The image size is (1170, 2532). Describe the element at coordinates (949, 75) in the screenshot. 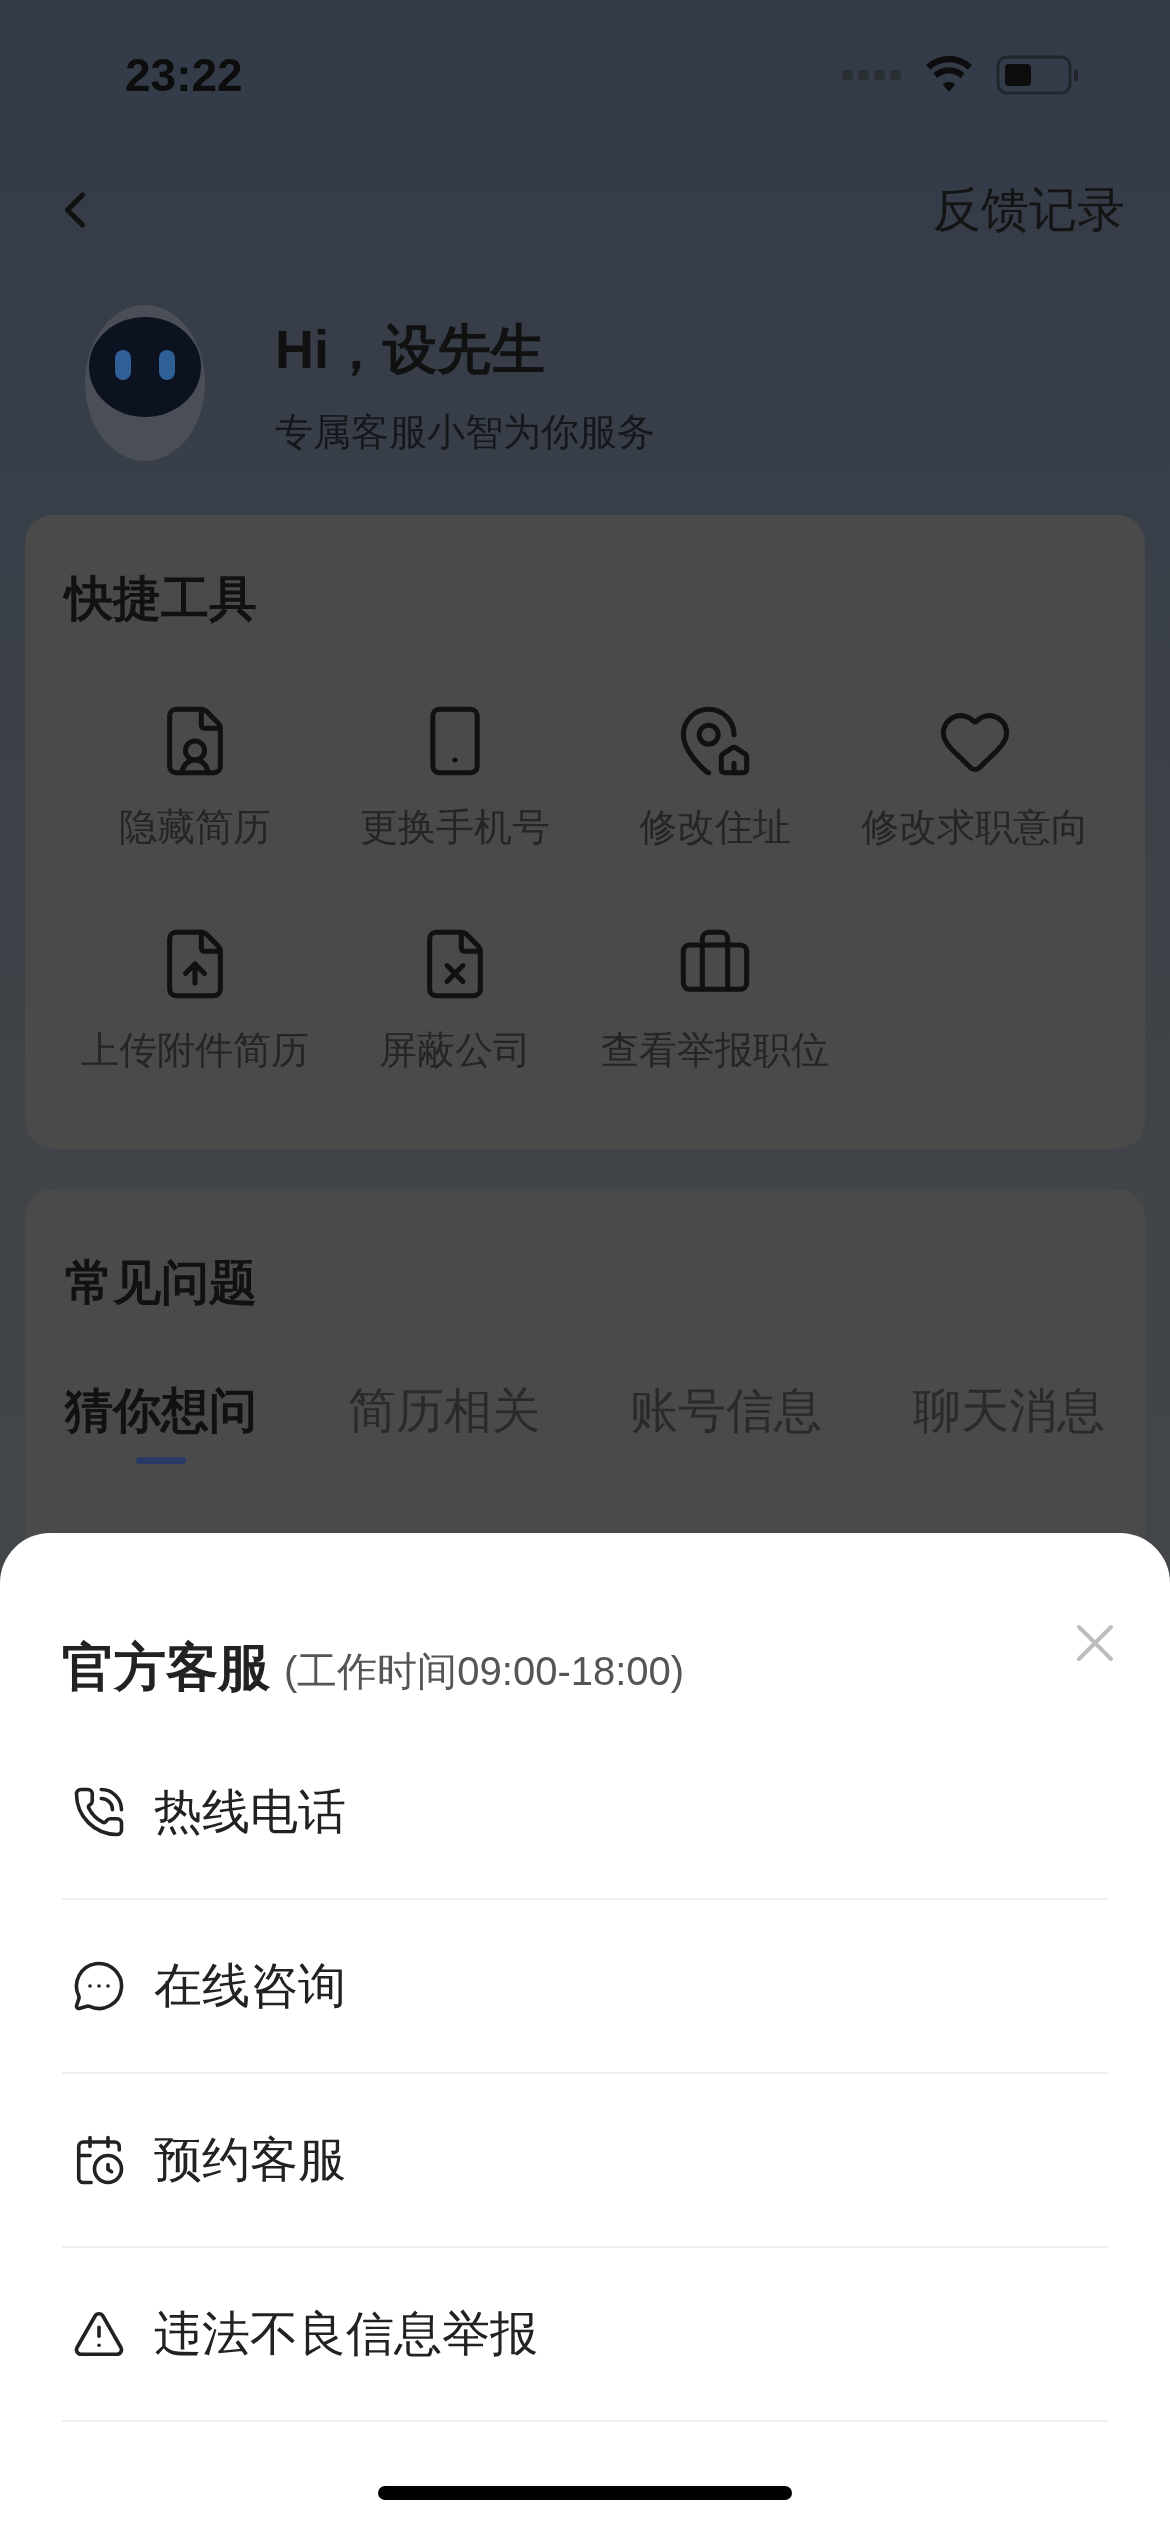

I see `wifi-icon` at that location.